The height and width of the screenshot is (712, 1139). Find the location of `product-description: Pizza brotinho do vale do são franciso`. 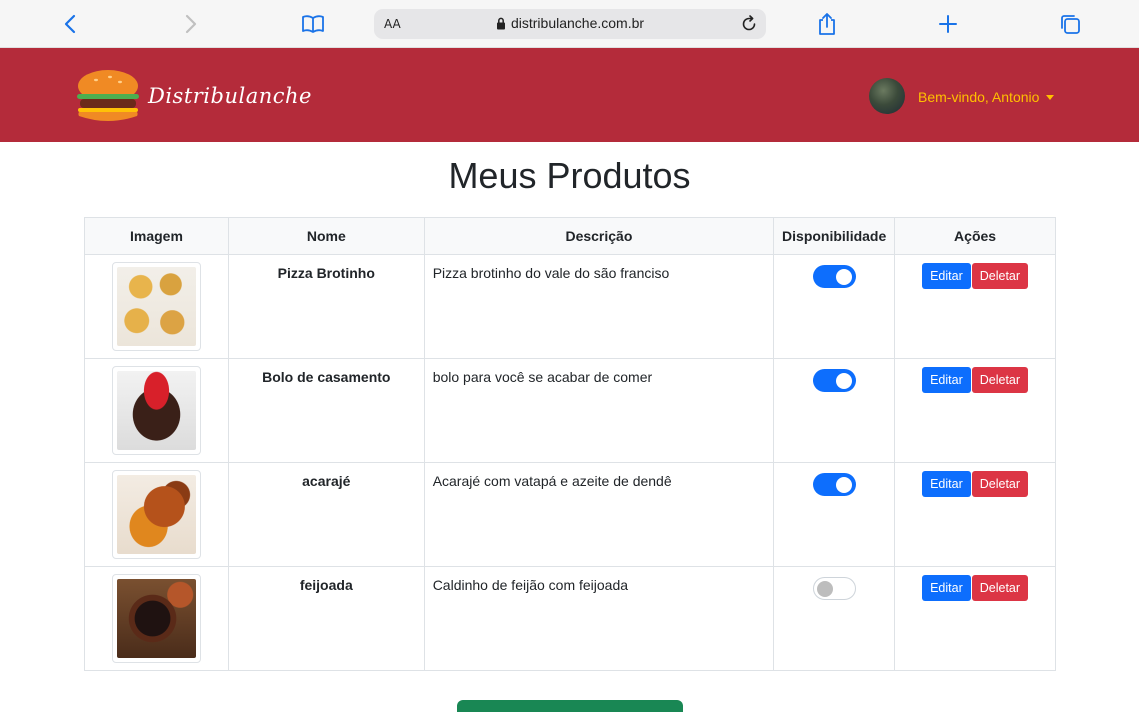

product-description: Pizza brotinho do vale do são franciso is located at coordinates (599, 306).